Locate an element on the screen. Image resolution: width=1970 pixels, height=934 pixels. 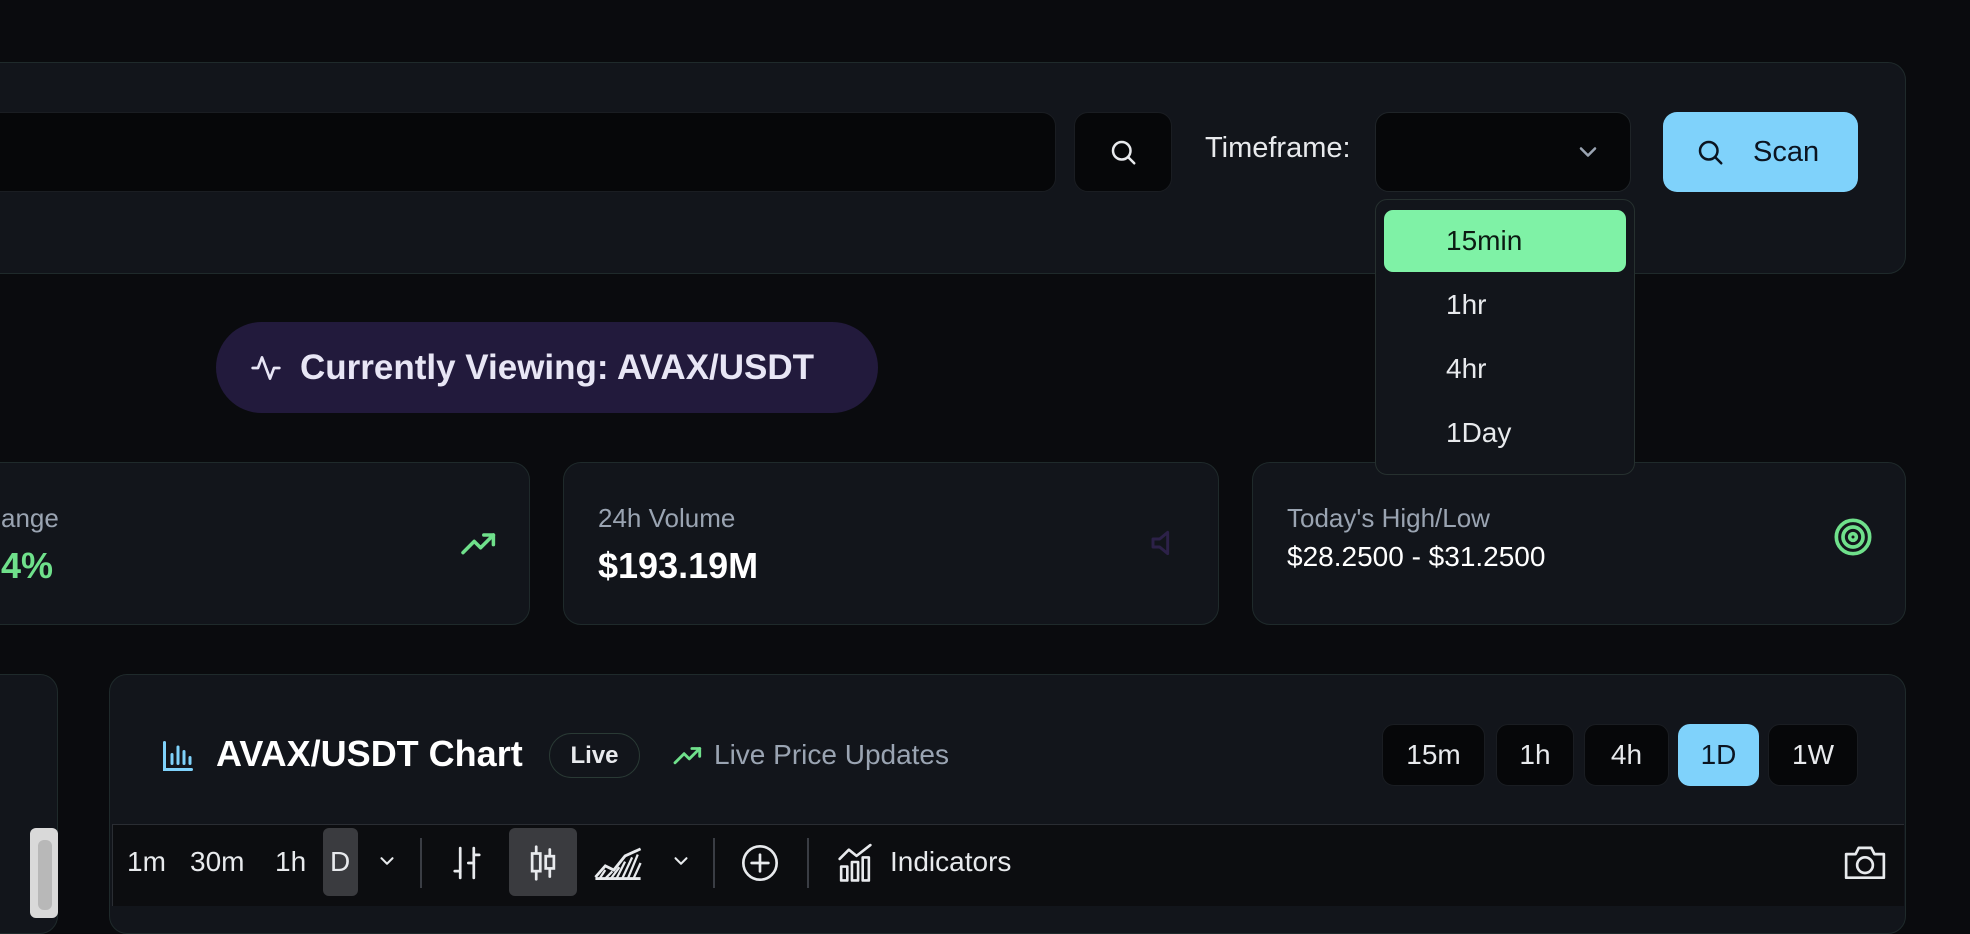
target-icon is located at coordinates (1853, 537).